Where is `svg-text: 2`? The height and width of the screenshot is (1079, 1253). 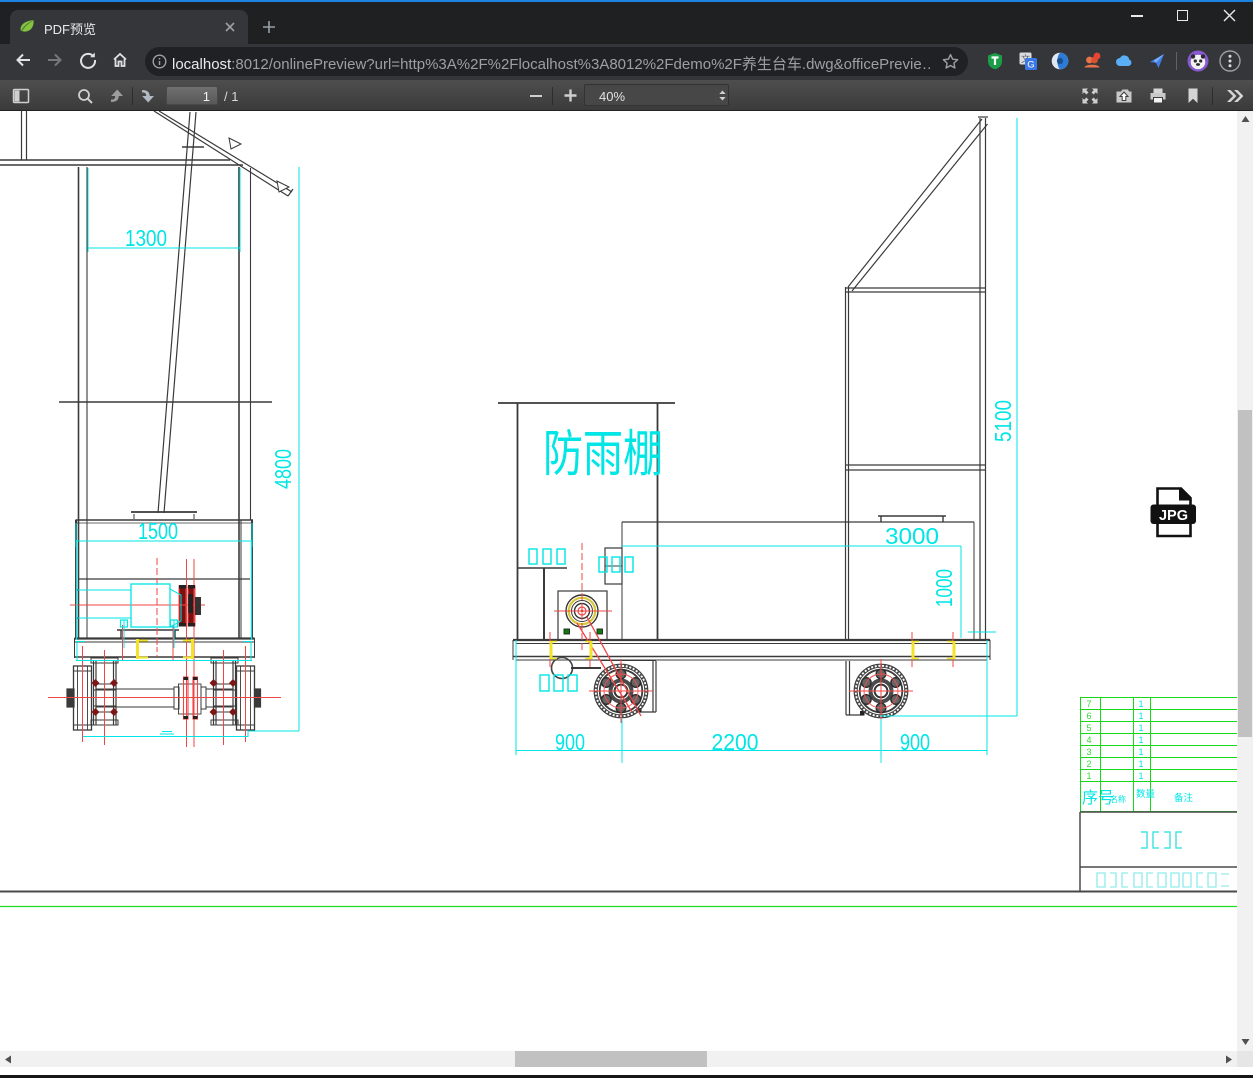
svg-text: 2 is located at coordinates (1088, 764).